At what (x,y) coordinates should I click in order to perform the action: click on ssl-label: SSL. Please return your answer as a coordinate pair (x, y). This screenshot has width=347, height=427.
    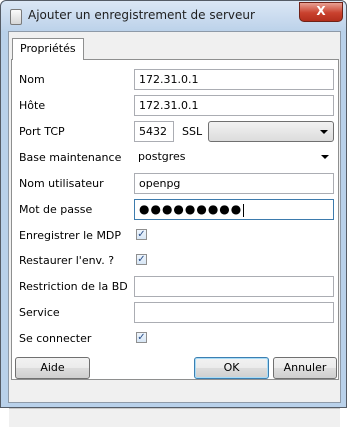
    Looking at the image, I should click on (192, 131).